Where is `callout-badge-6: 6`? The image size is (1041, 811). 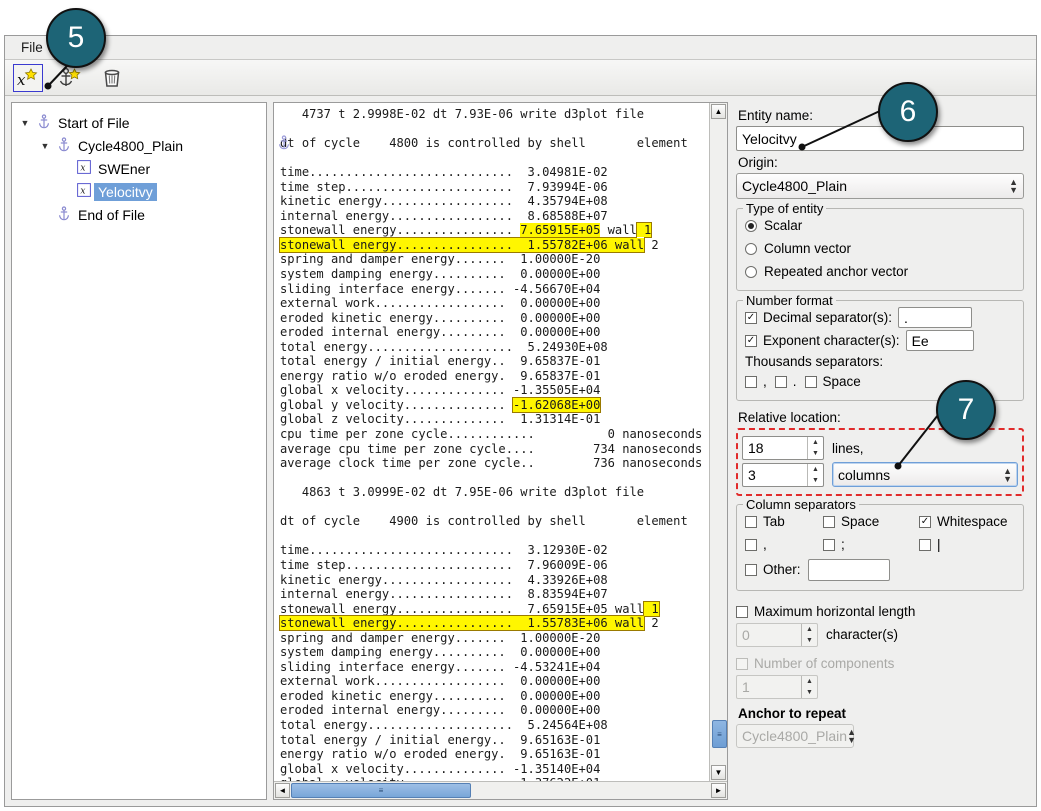
callout-badge-6: 6 is located at coordinates (908, 112).